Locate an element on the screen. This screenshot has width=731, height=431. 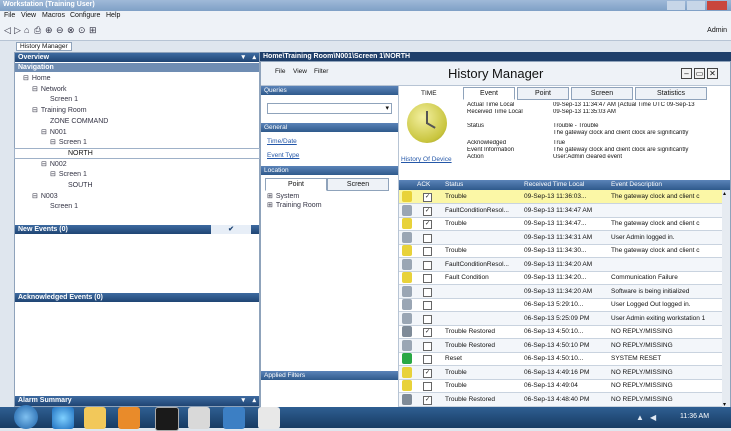
folder-icon is located at coordinates (95, 418).